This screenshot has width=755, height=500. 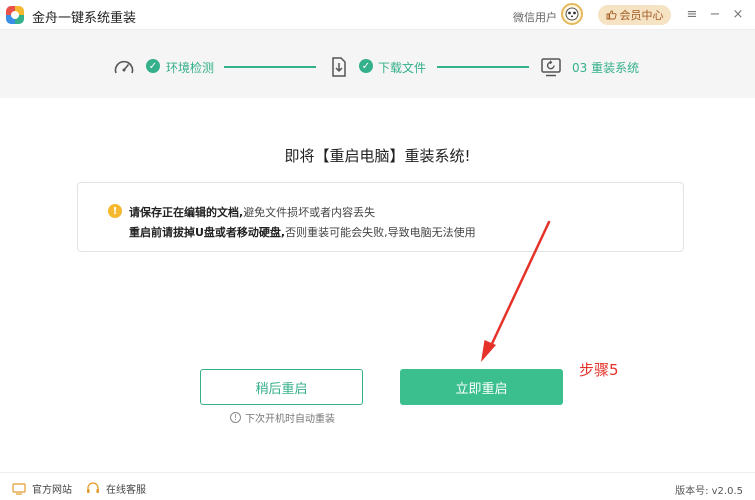 I want to click on online-support-link: 在线客服, so click(x=116, y=488).